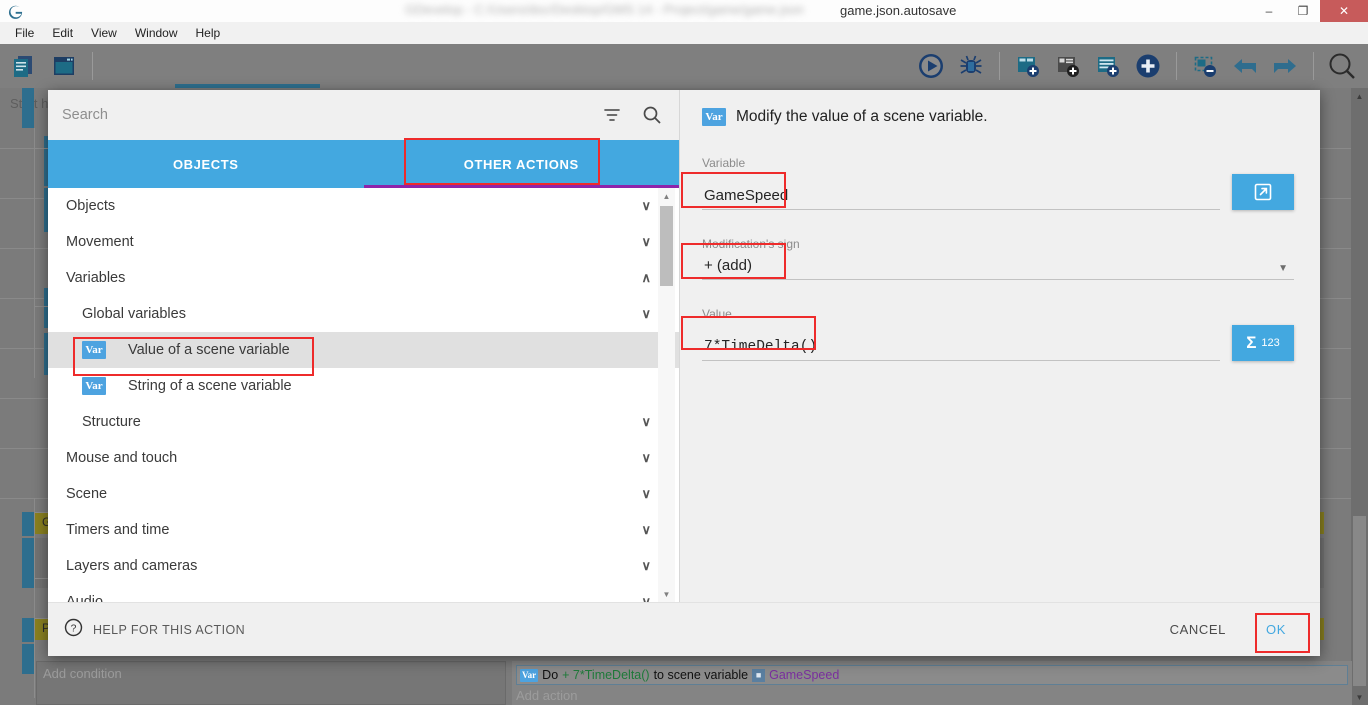 This screenshot has height=705, width=1368. Describe the element at coordinates (998, 334) in the screenshot. I see `field-value: Value Σ 123` at that location.